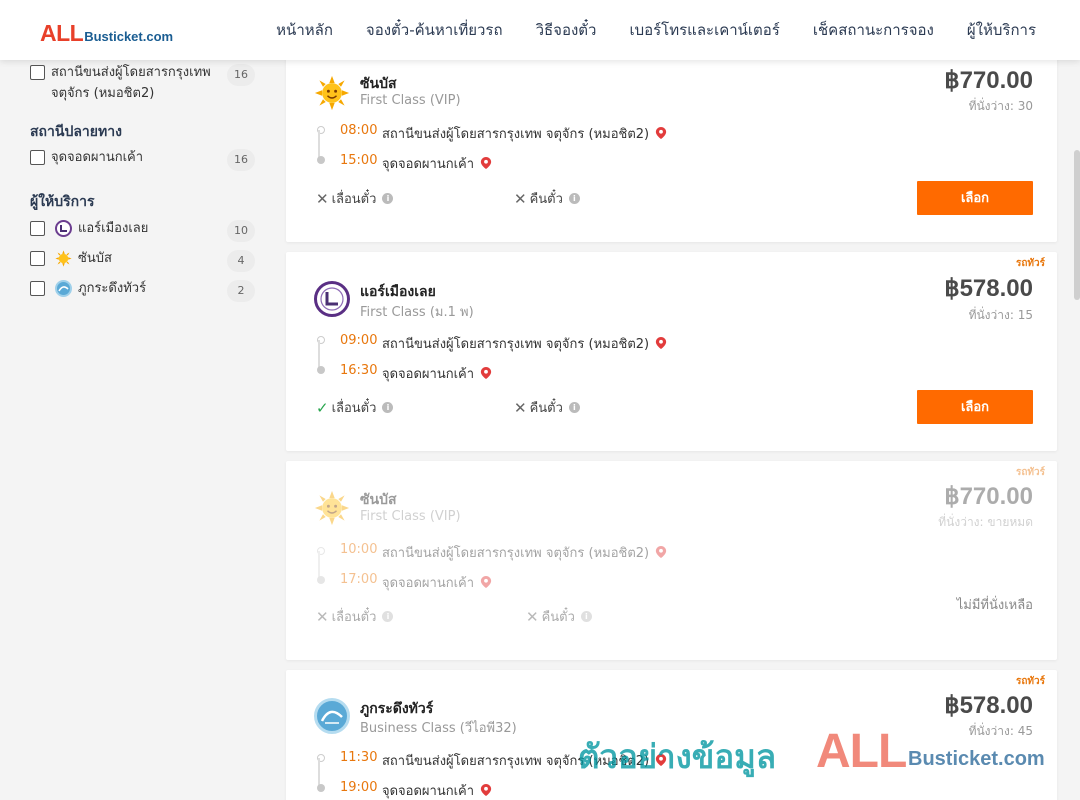 This screenshot has height=800, width=1080. What do you see at coordinates (241, 231) in the screenshot?
I see `filter-count: 10` at bounding box center [241, 231].